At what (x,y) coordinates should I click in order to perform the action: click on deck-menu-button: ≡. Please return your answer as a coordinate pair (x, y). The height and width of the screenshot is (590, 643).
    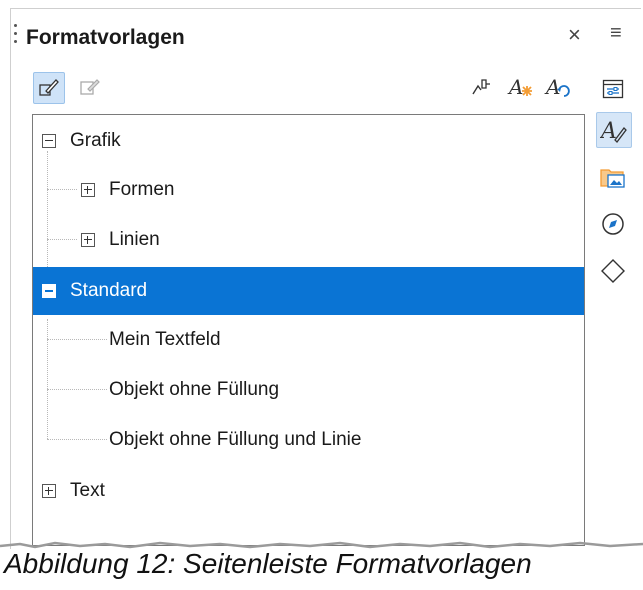
    Looking at the image, I should click on (616, 33).